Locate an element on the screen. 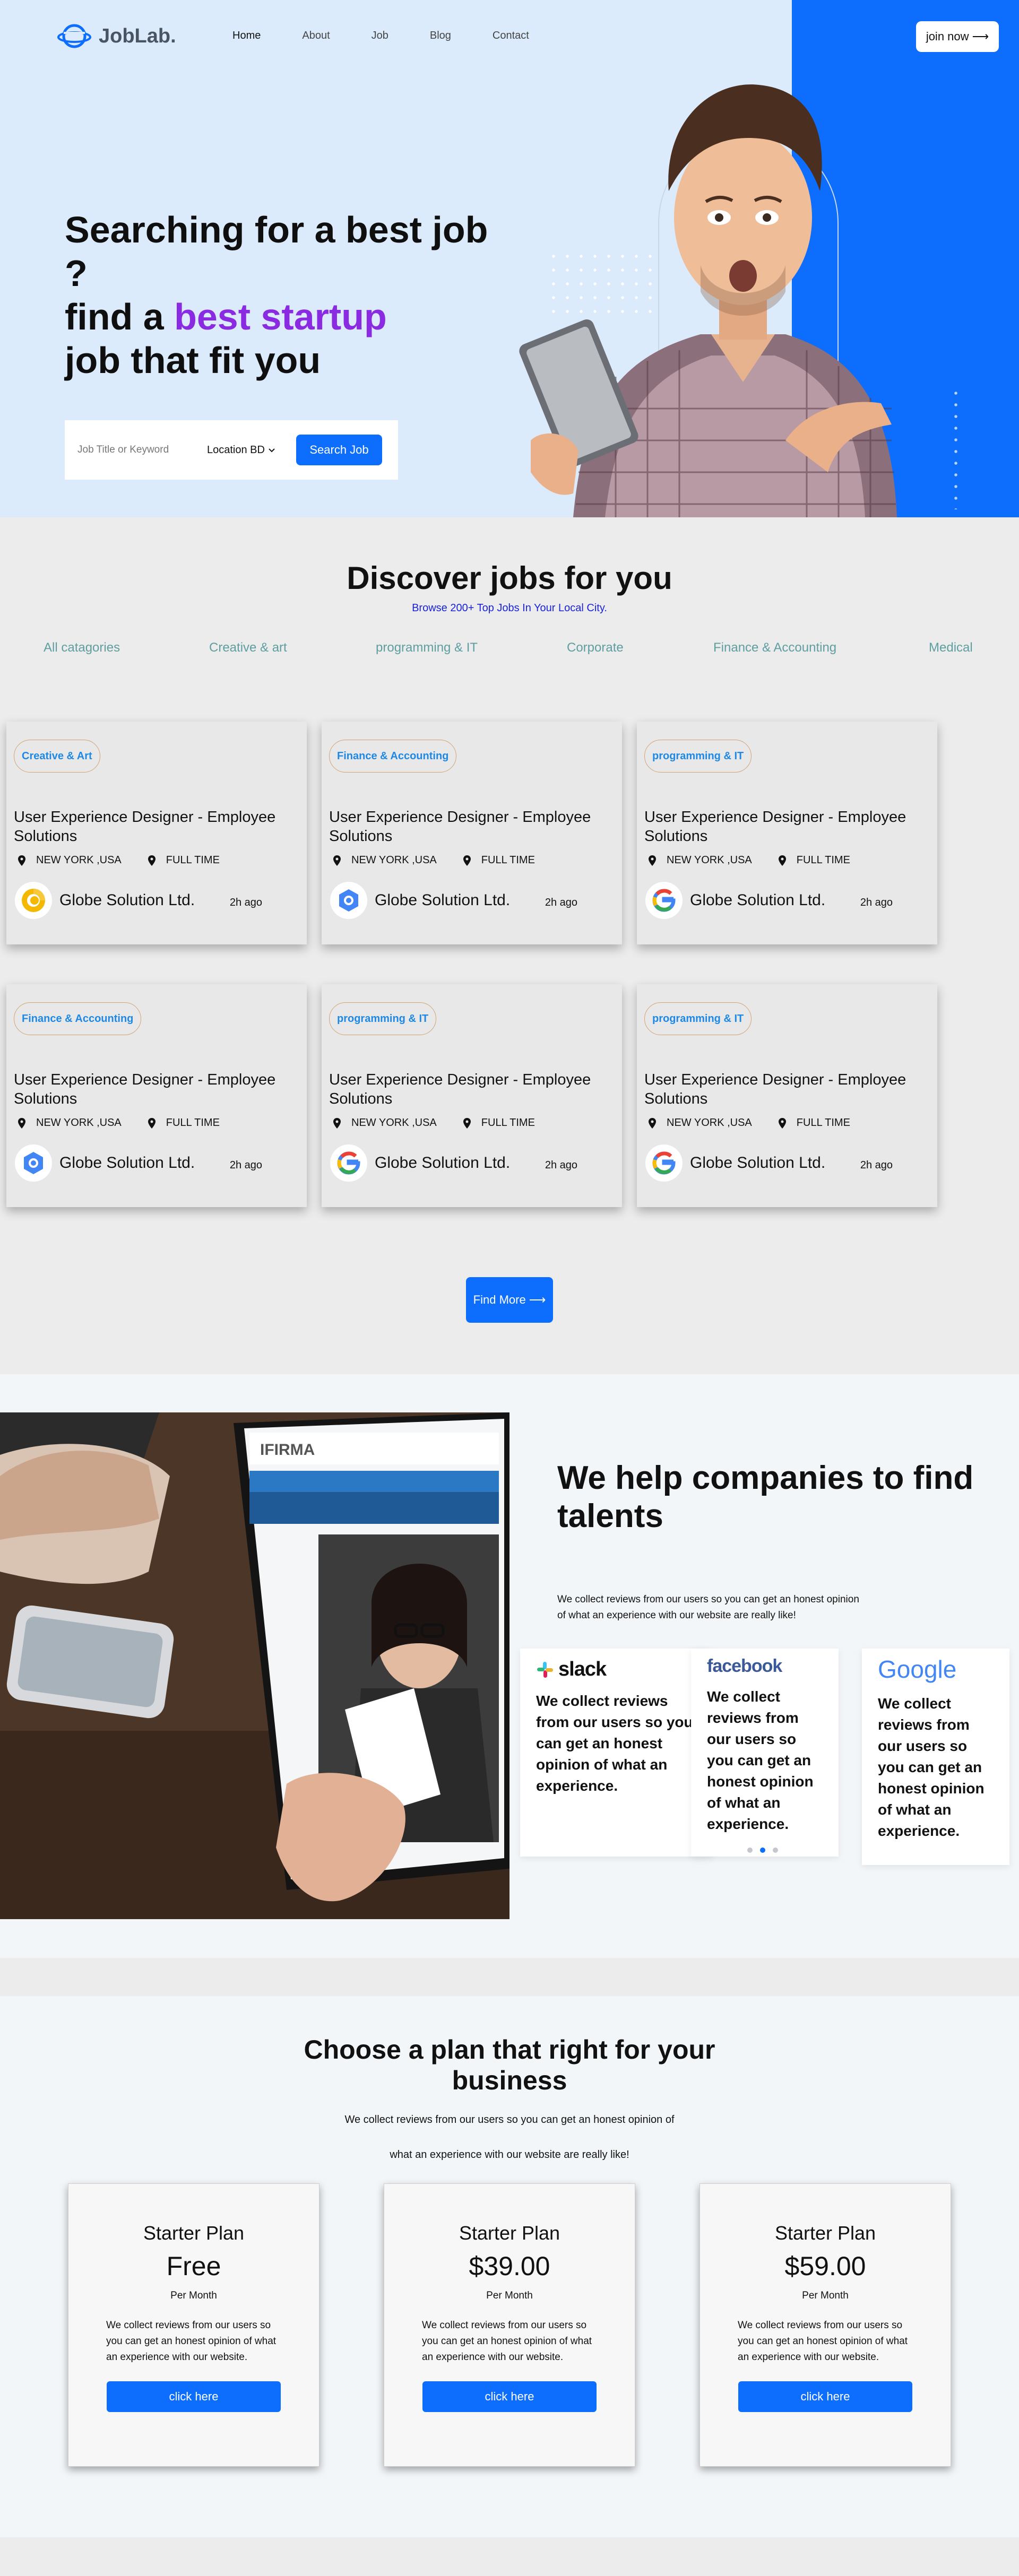 This screenshot has height=2576, width=1019. carousel-dots is located at coordinates (763, 1850).